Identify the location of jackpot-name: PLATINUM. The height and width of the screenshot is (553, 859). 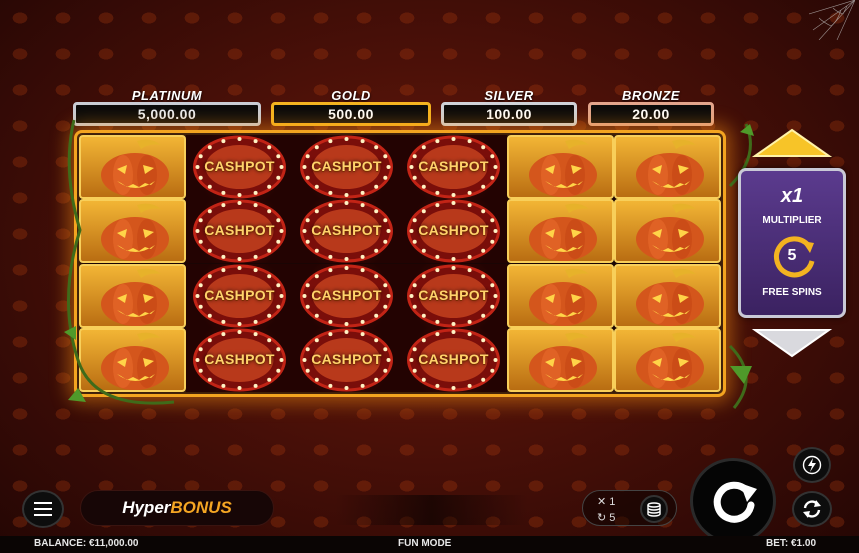
(167, 95).